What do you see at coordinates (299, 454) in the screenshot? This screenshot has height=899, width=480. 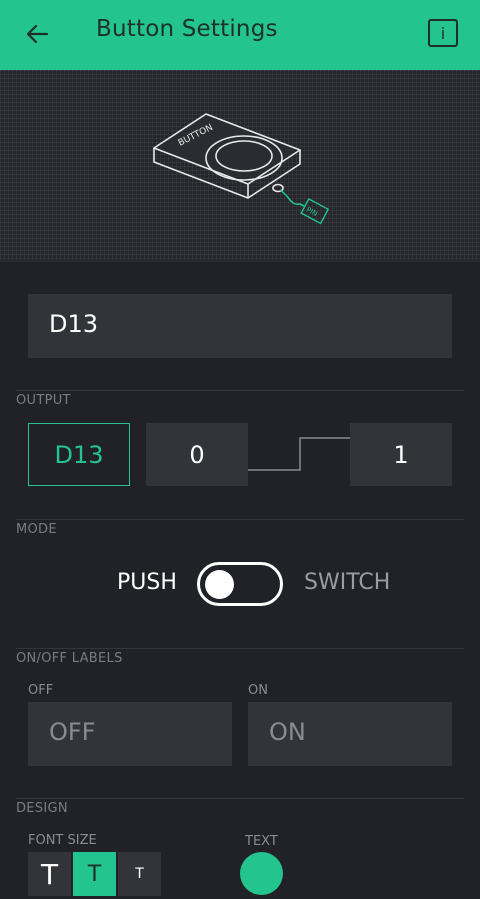 I see `output-range-wave-icon` at bounding box center [299, 454].